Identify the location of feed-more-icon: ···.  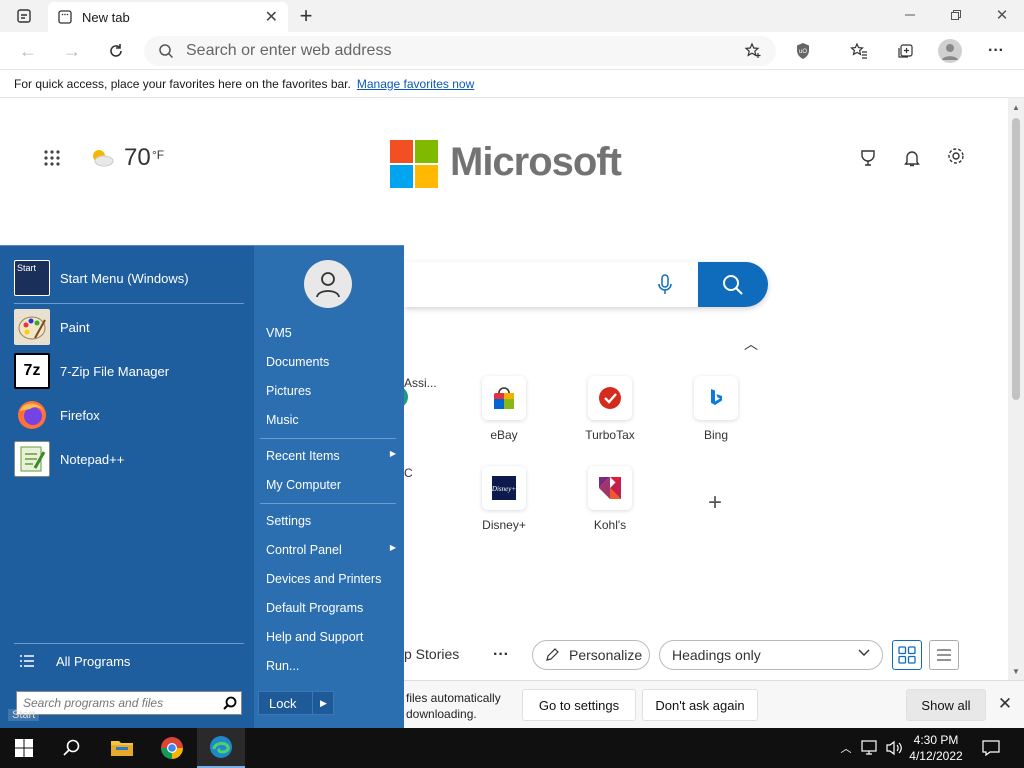
(501, 655).